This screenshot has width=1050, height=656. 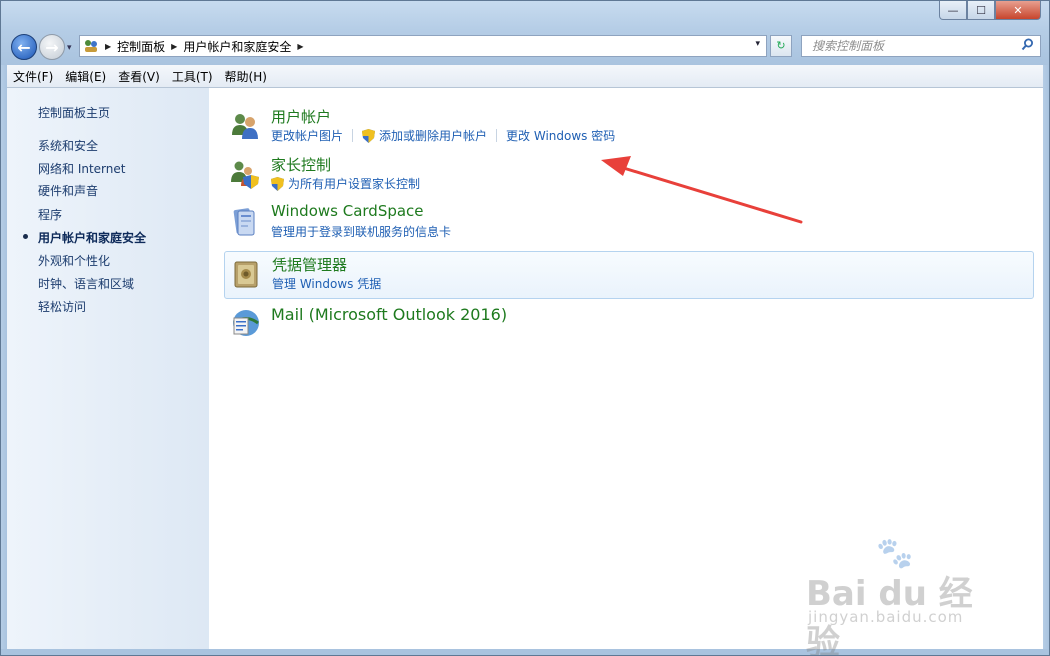 I want to click on current-item-bullet-icon, so click(x=25, y=236).